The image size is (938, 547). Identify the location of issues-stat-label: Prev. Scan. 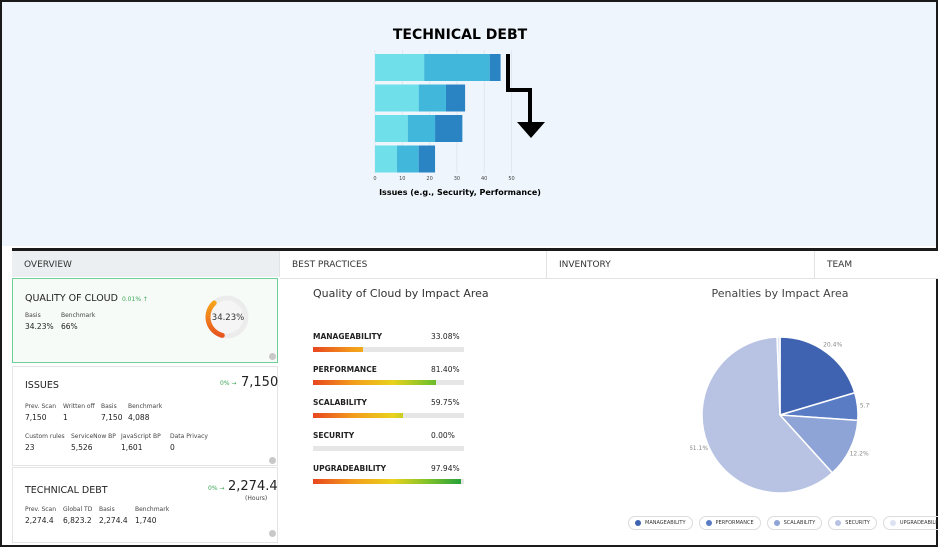
(41, 406).